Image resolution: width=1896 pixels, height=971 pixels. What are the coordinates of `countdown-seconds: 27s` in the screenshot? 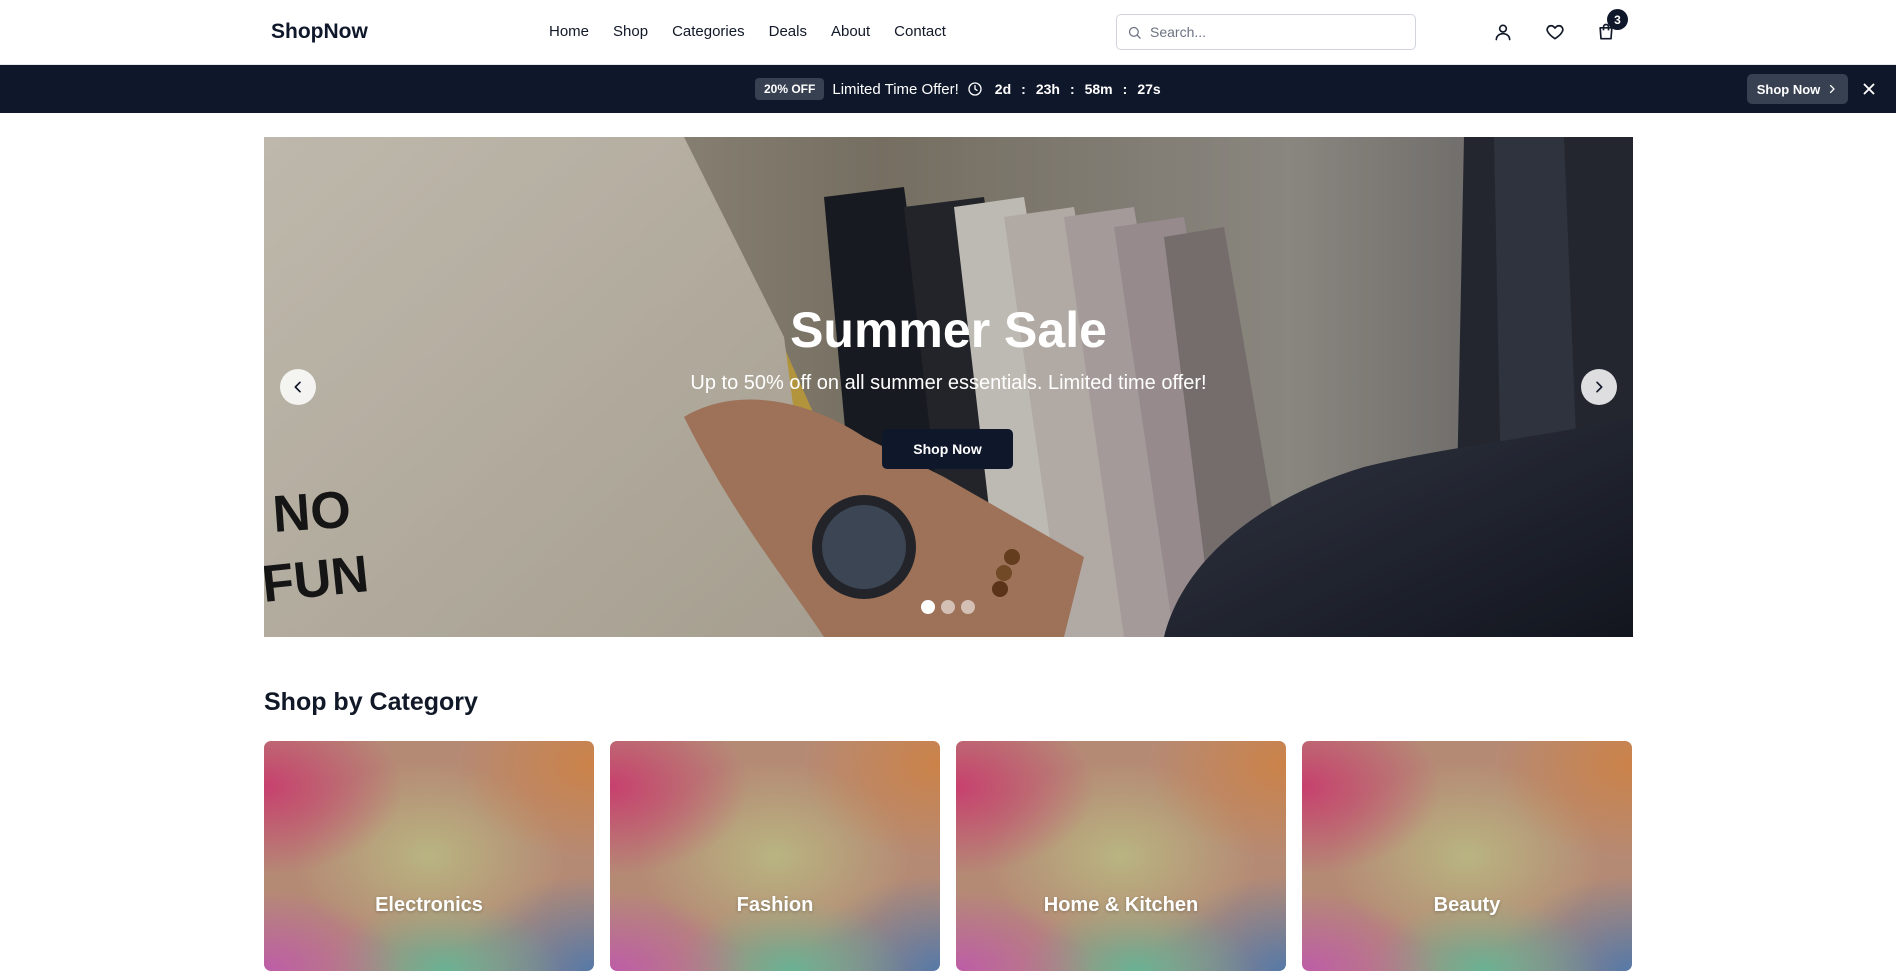 It's located at (1149, 89).